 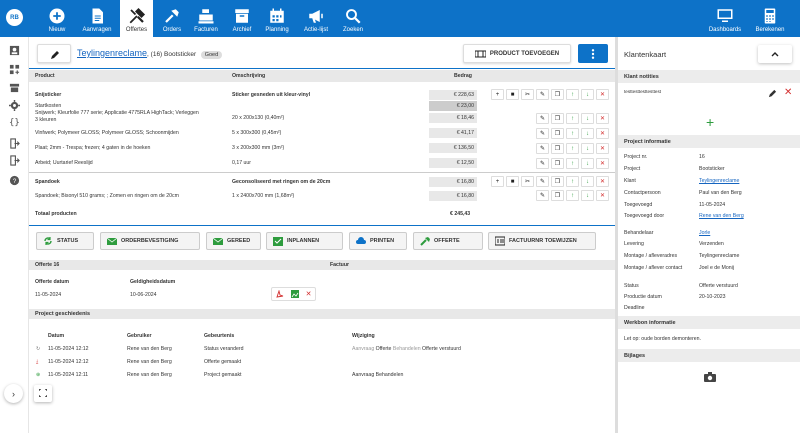 I want to click on quote-button: OFFERTE, so click(x=448, y=241).